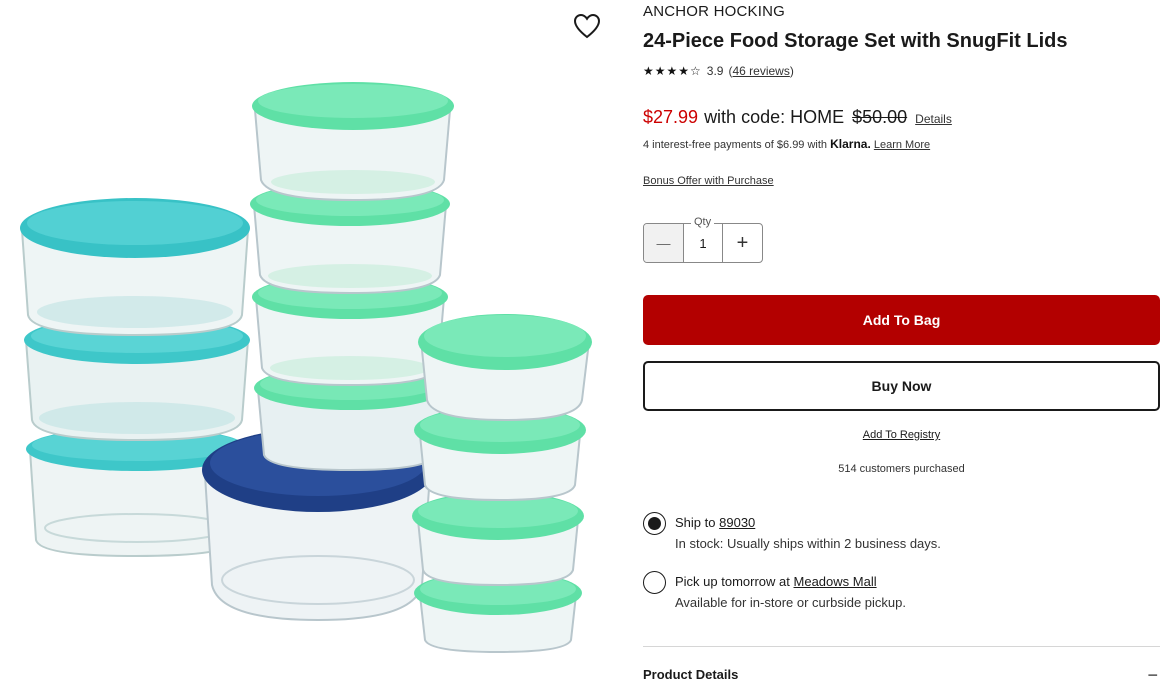  What do you see at coordinates (725, 581) in the screenshot?
I see `pickup-label: Pick up tomorrow` at bounding box center [725, 581].